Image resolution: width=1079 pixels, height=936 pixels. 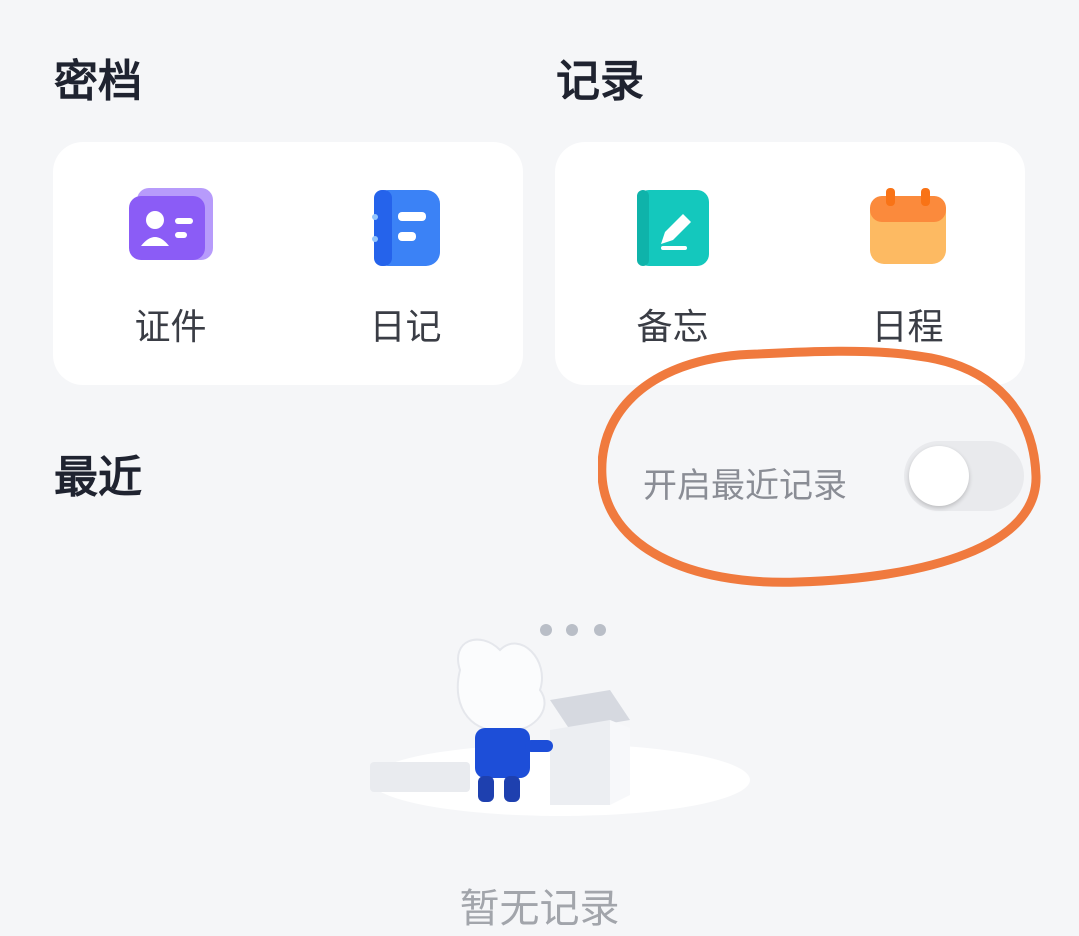 What do you see at coordinates (98, 81) in the screenshot?
I see `archive-section-title: 密档` at bounding box center [98, 81].